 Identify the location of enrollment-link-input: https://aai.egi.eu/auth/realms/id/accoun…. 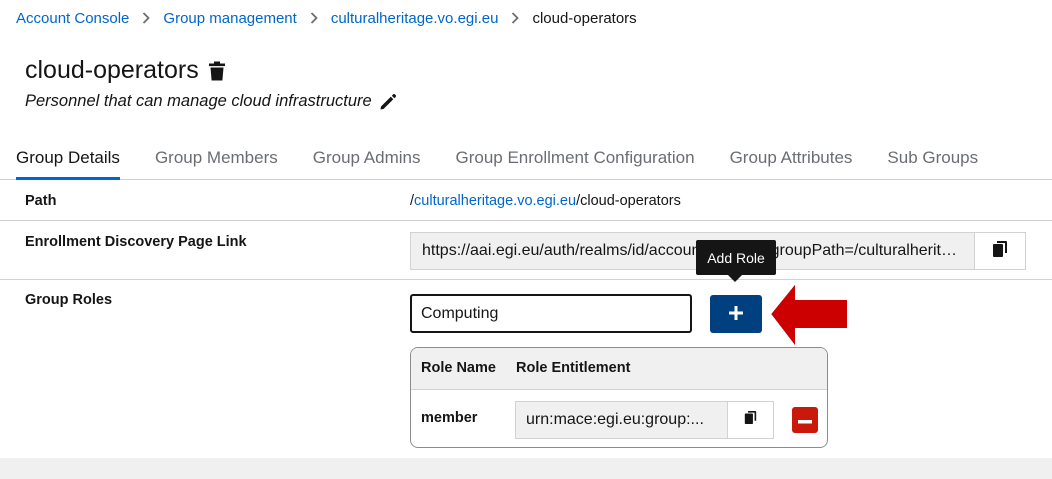
(693, 251).